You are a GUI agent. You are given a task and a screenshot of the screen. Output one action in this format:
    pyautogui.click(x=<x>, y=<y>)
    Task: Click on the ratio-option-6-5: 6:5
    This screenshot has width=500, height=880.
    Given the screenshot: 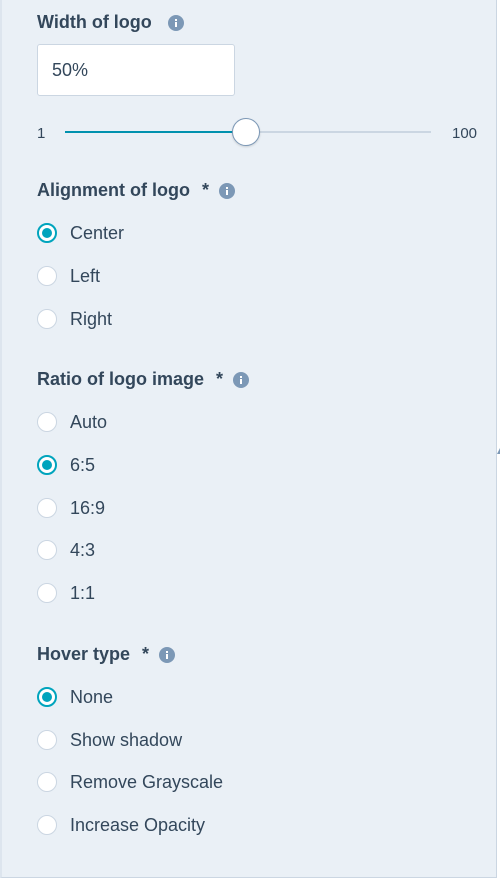 What is the action you would take?
    pyautogui.click(x=66, y=465)
    